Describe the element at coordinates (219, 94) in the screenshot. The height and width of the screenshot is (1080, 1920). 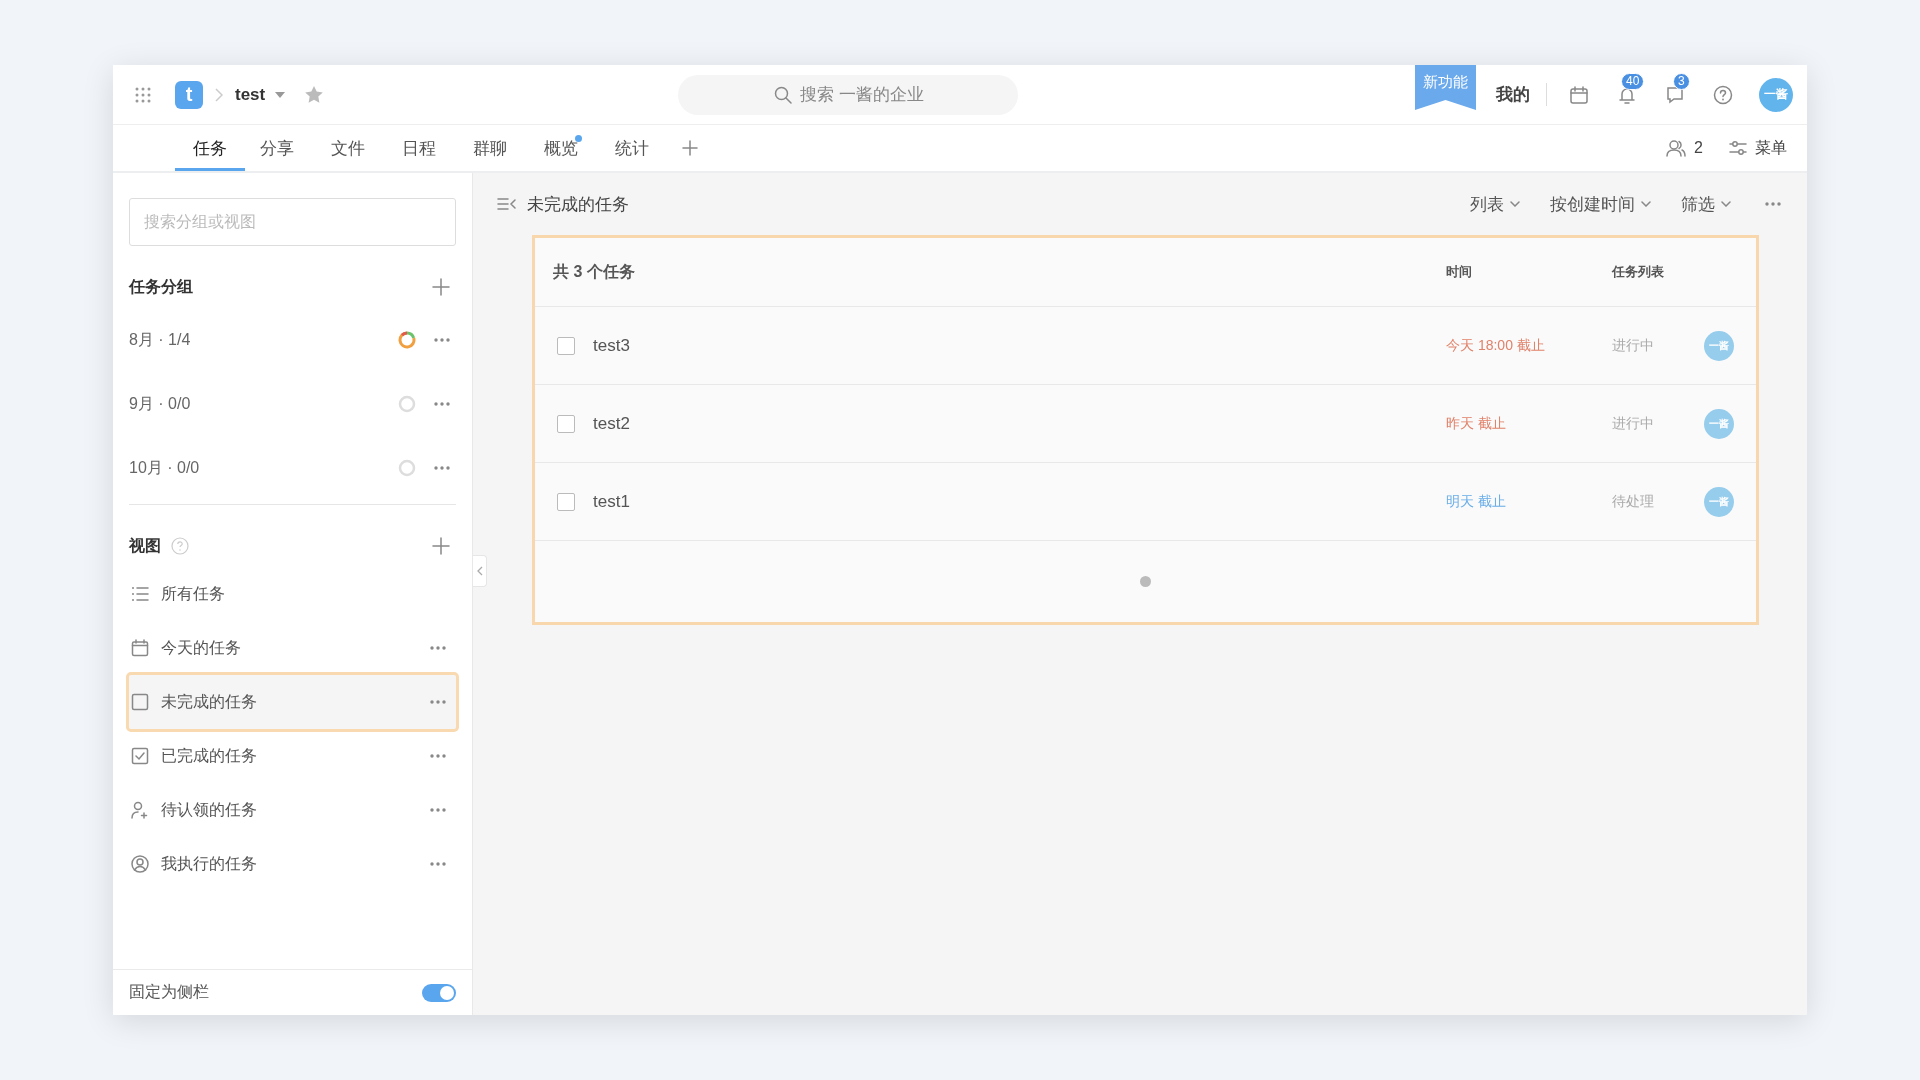
I see `chevron-right-icon` at that location.